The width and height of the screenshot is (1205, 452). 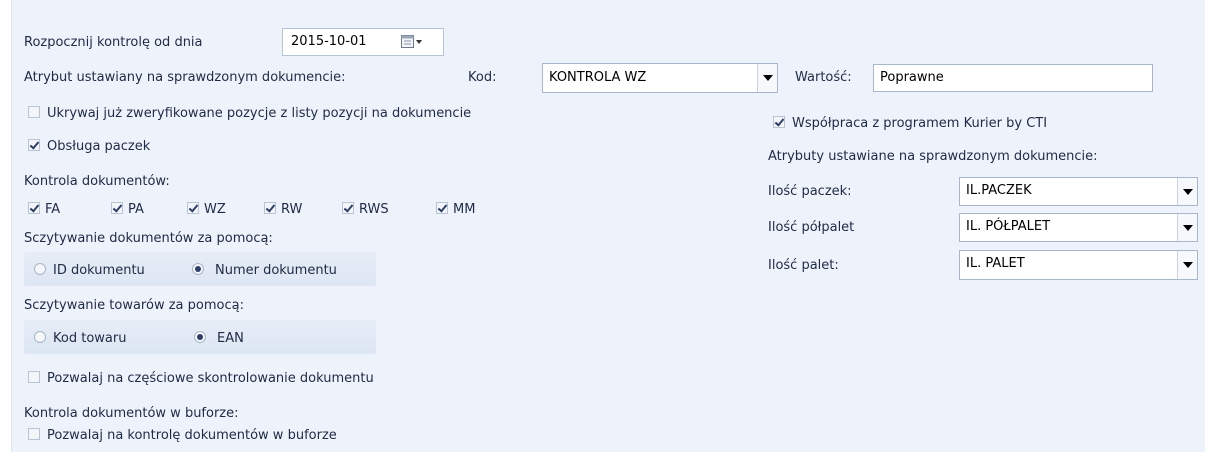 I want to click on parcels-count-label: Ilość paczek:, so click(x=810, y=191).